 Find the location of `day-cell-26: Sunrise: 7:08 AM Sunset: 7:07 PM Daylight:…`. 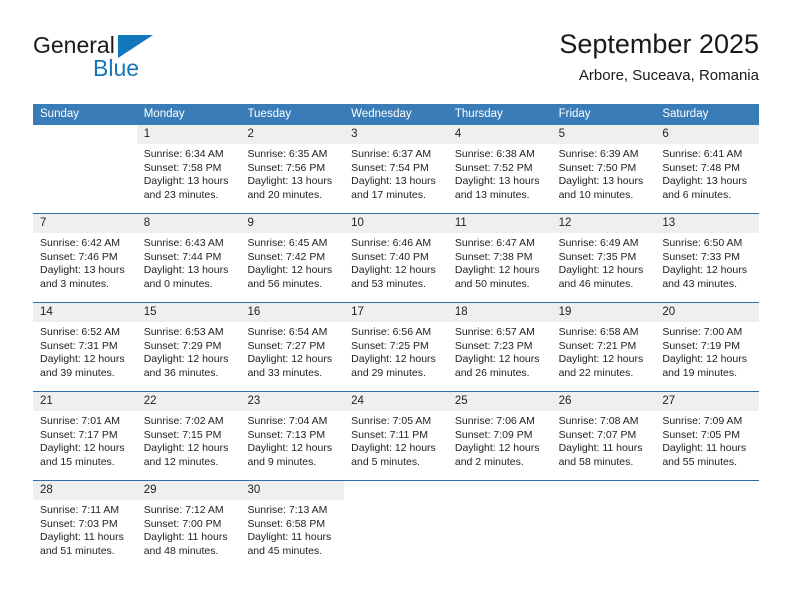

day-cell-26: Sunrise: 7:08 AM Sunset: 7:07 PM Daylight:… is located at coordinates (604, 445).